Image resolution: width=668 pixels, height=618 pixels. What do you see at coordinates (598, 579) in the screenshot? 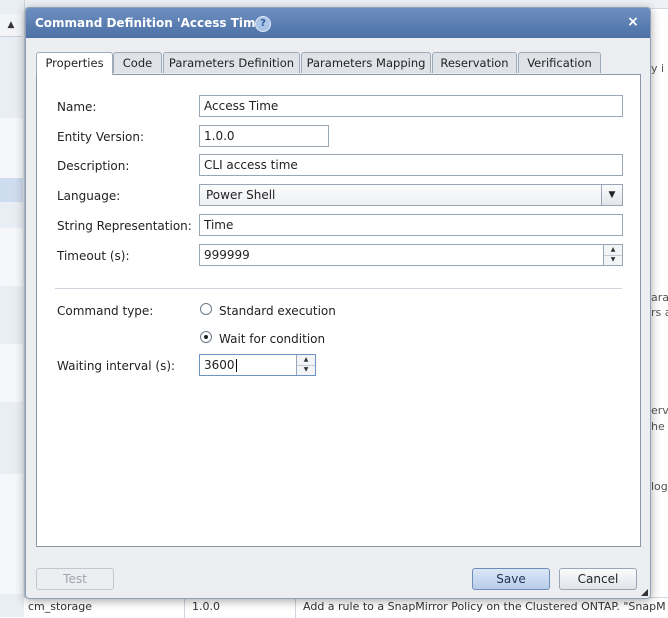
I see `cancel-button: Cancel` at bounding box center [598, 579].